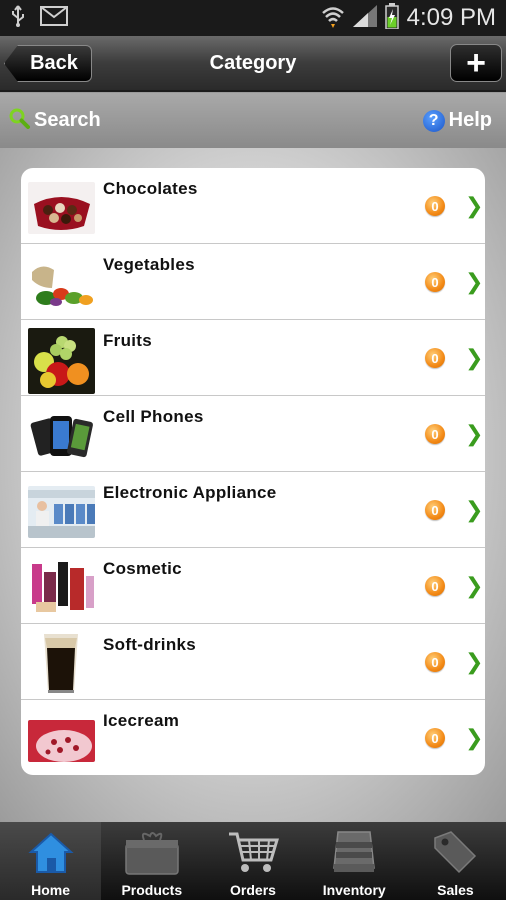 The height and width of the screenshot is (900, 506). Describe the element at coordinates (333, 18) in the screenshot. I see `wifi-icon` at that location.